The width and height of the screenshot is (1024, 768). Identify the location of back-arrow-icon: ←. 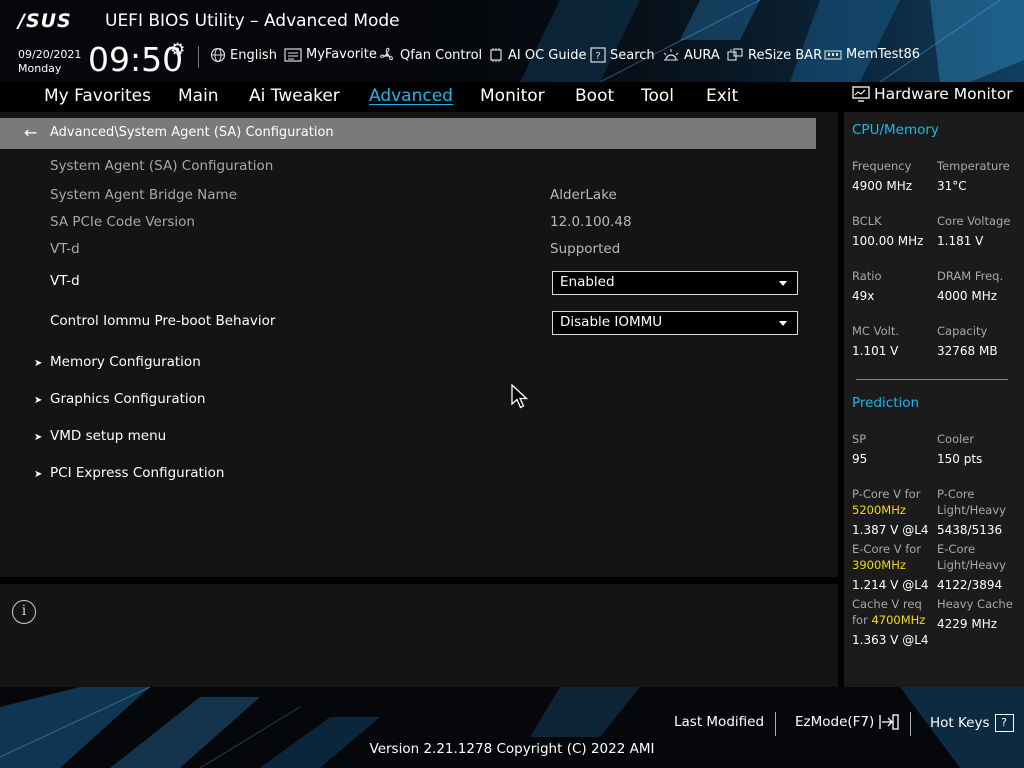
(30, 132).